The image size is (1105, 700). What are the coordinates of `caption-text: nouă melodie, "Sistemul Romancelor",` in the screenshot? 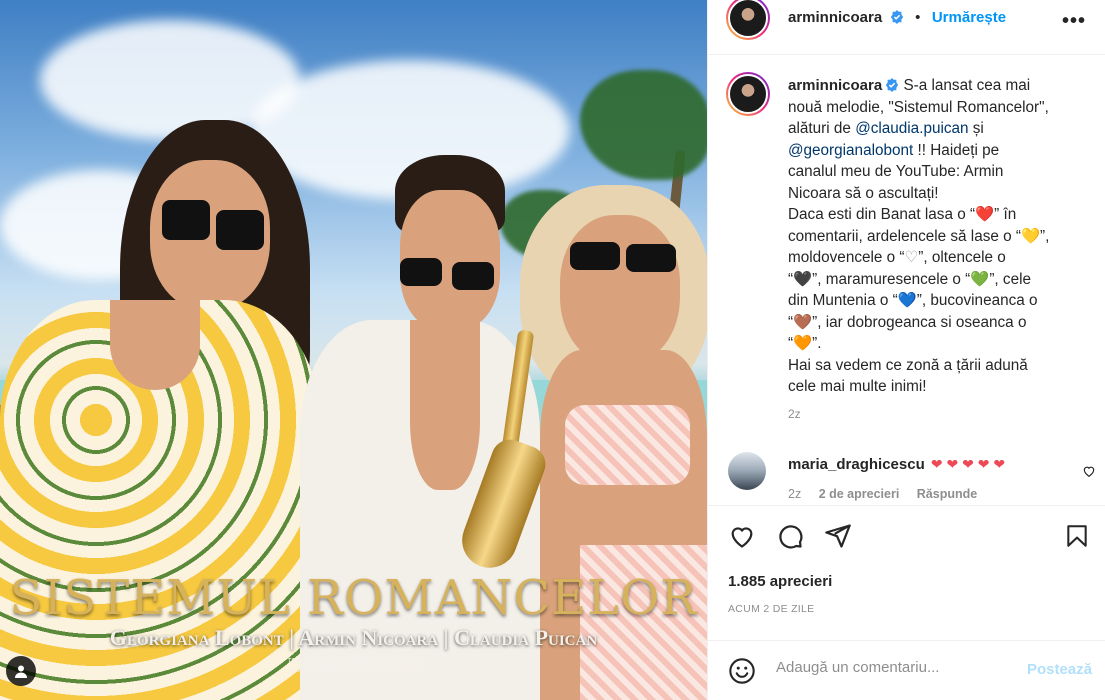 It's located at (918, 107).